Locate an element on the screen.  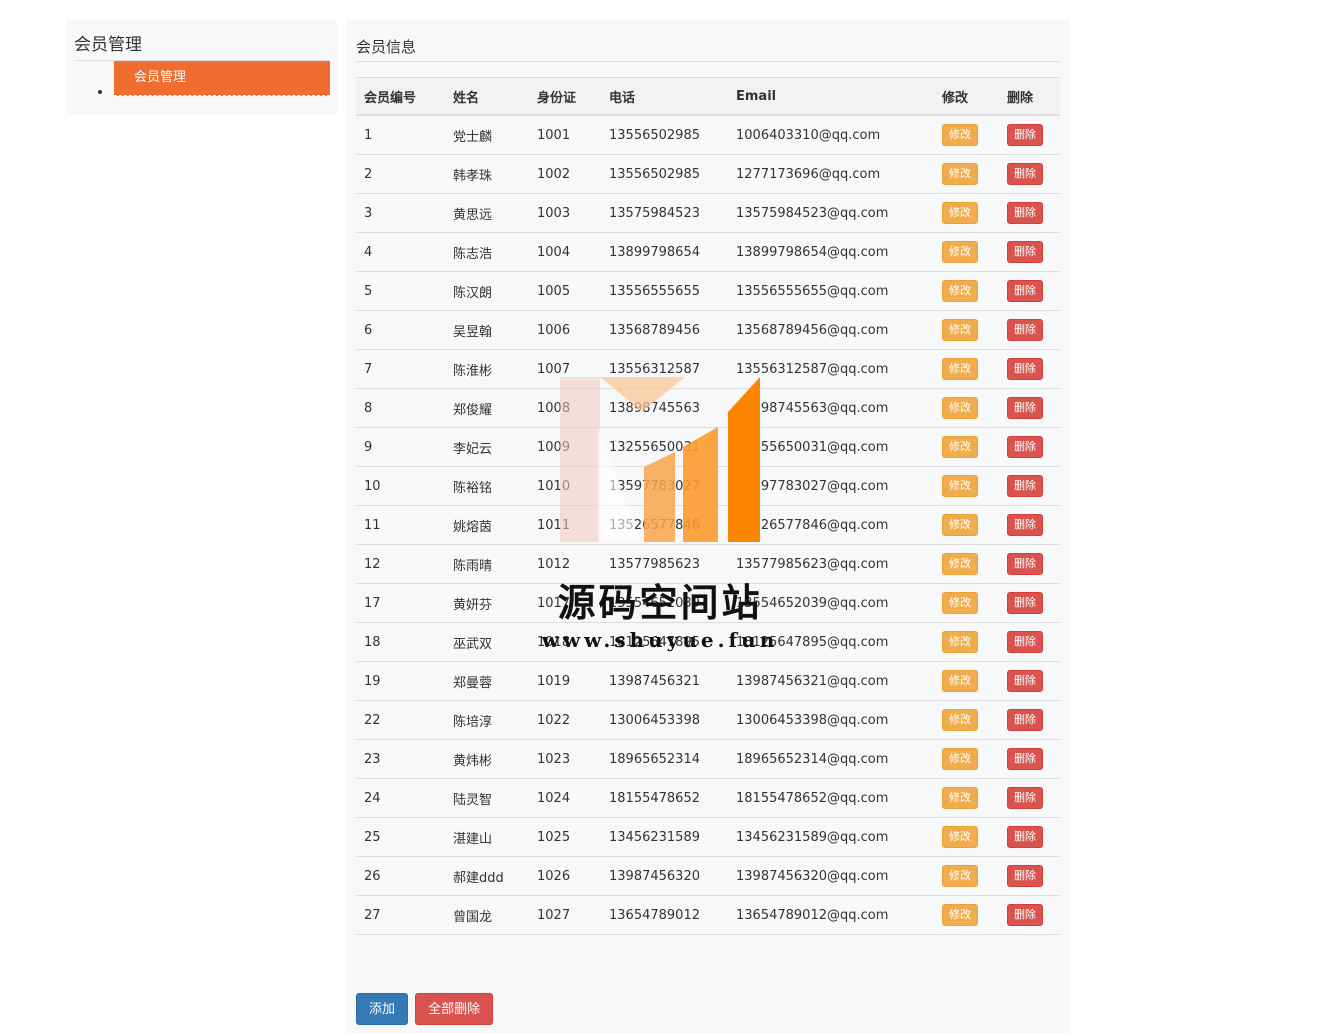
add-button: 添加 is located at coordinates (382, 1009).